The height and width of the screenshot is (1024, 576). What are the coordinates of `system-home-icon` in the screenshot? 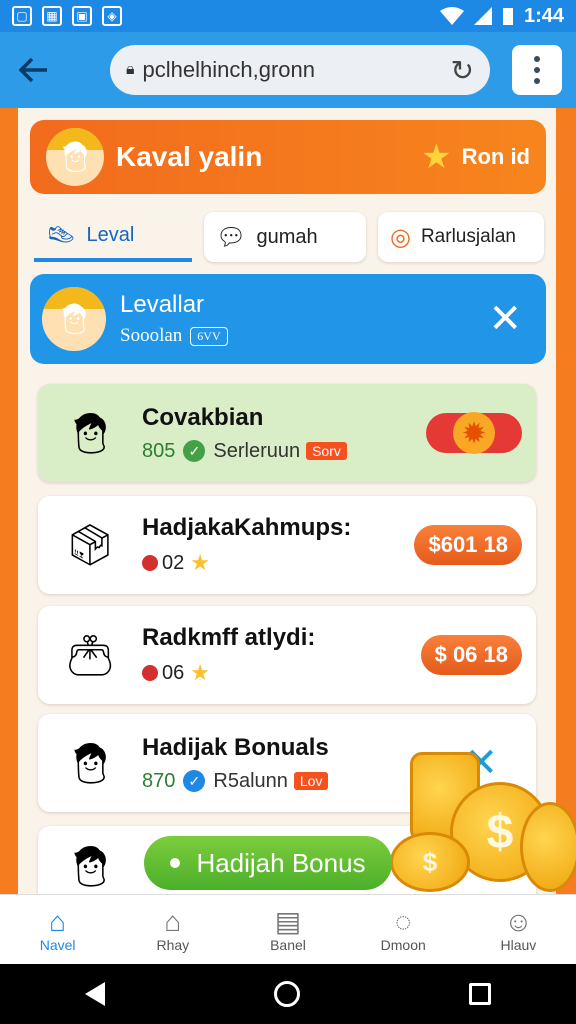 It's located at (286, 994).